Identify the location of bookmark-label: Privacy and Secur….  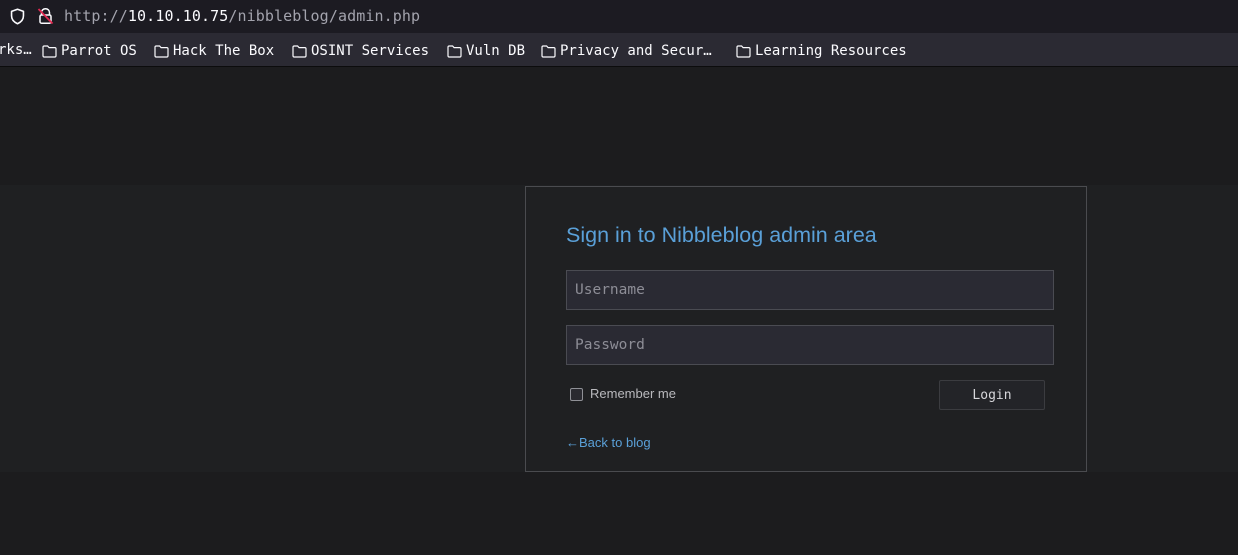
(636, 51).